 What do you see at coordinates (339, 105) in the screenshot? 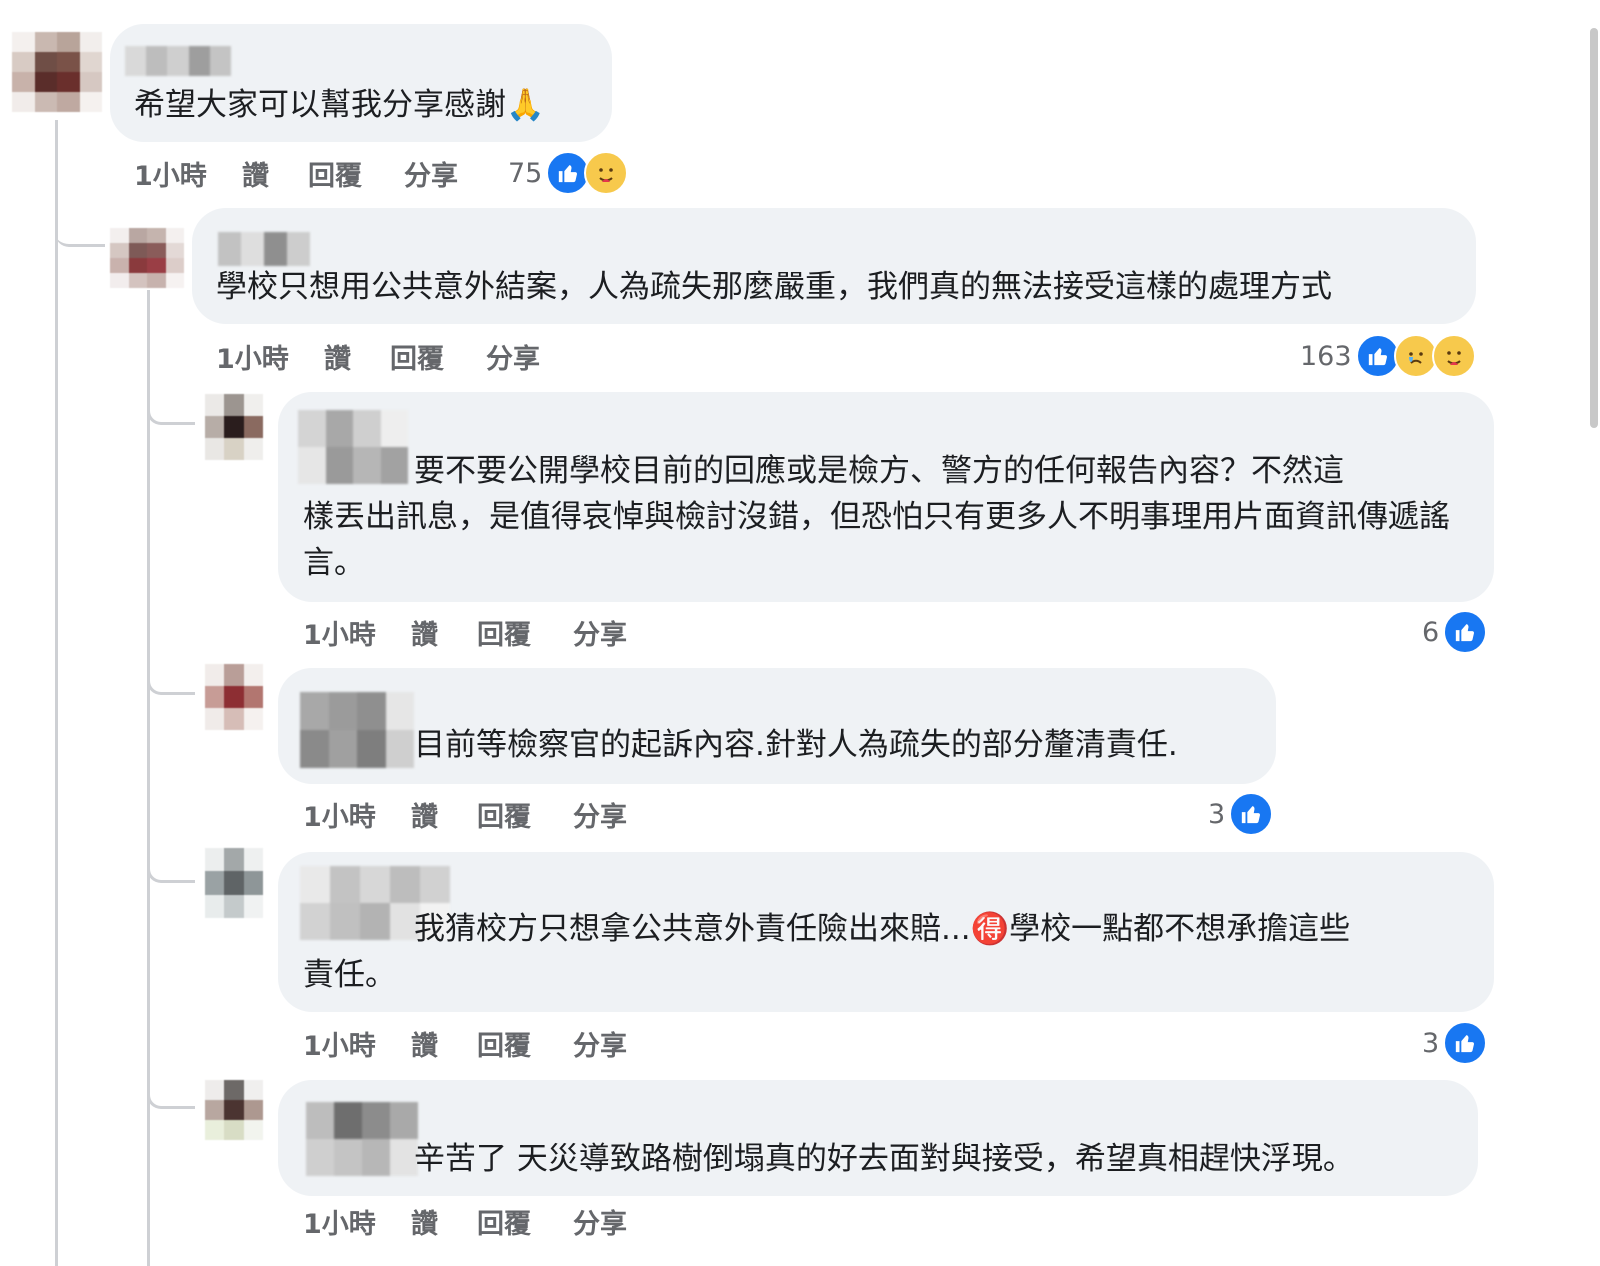
I see `comment-text: 希望大家可以幫我分享感謝🙏` at bounding box center [339, 105].